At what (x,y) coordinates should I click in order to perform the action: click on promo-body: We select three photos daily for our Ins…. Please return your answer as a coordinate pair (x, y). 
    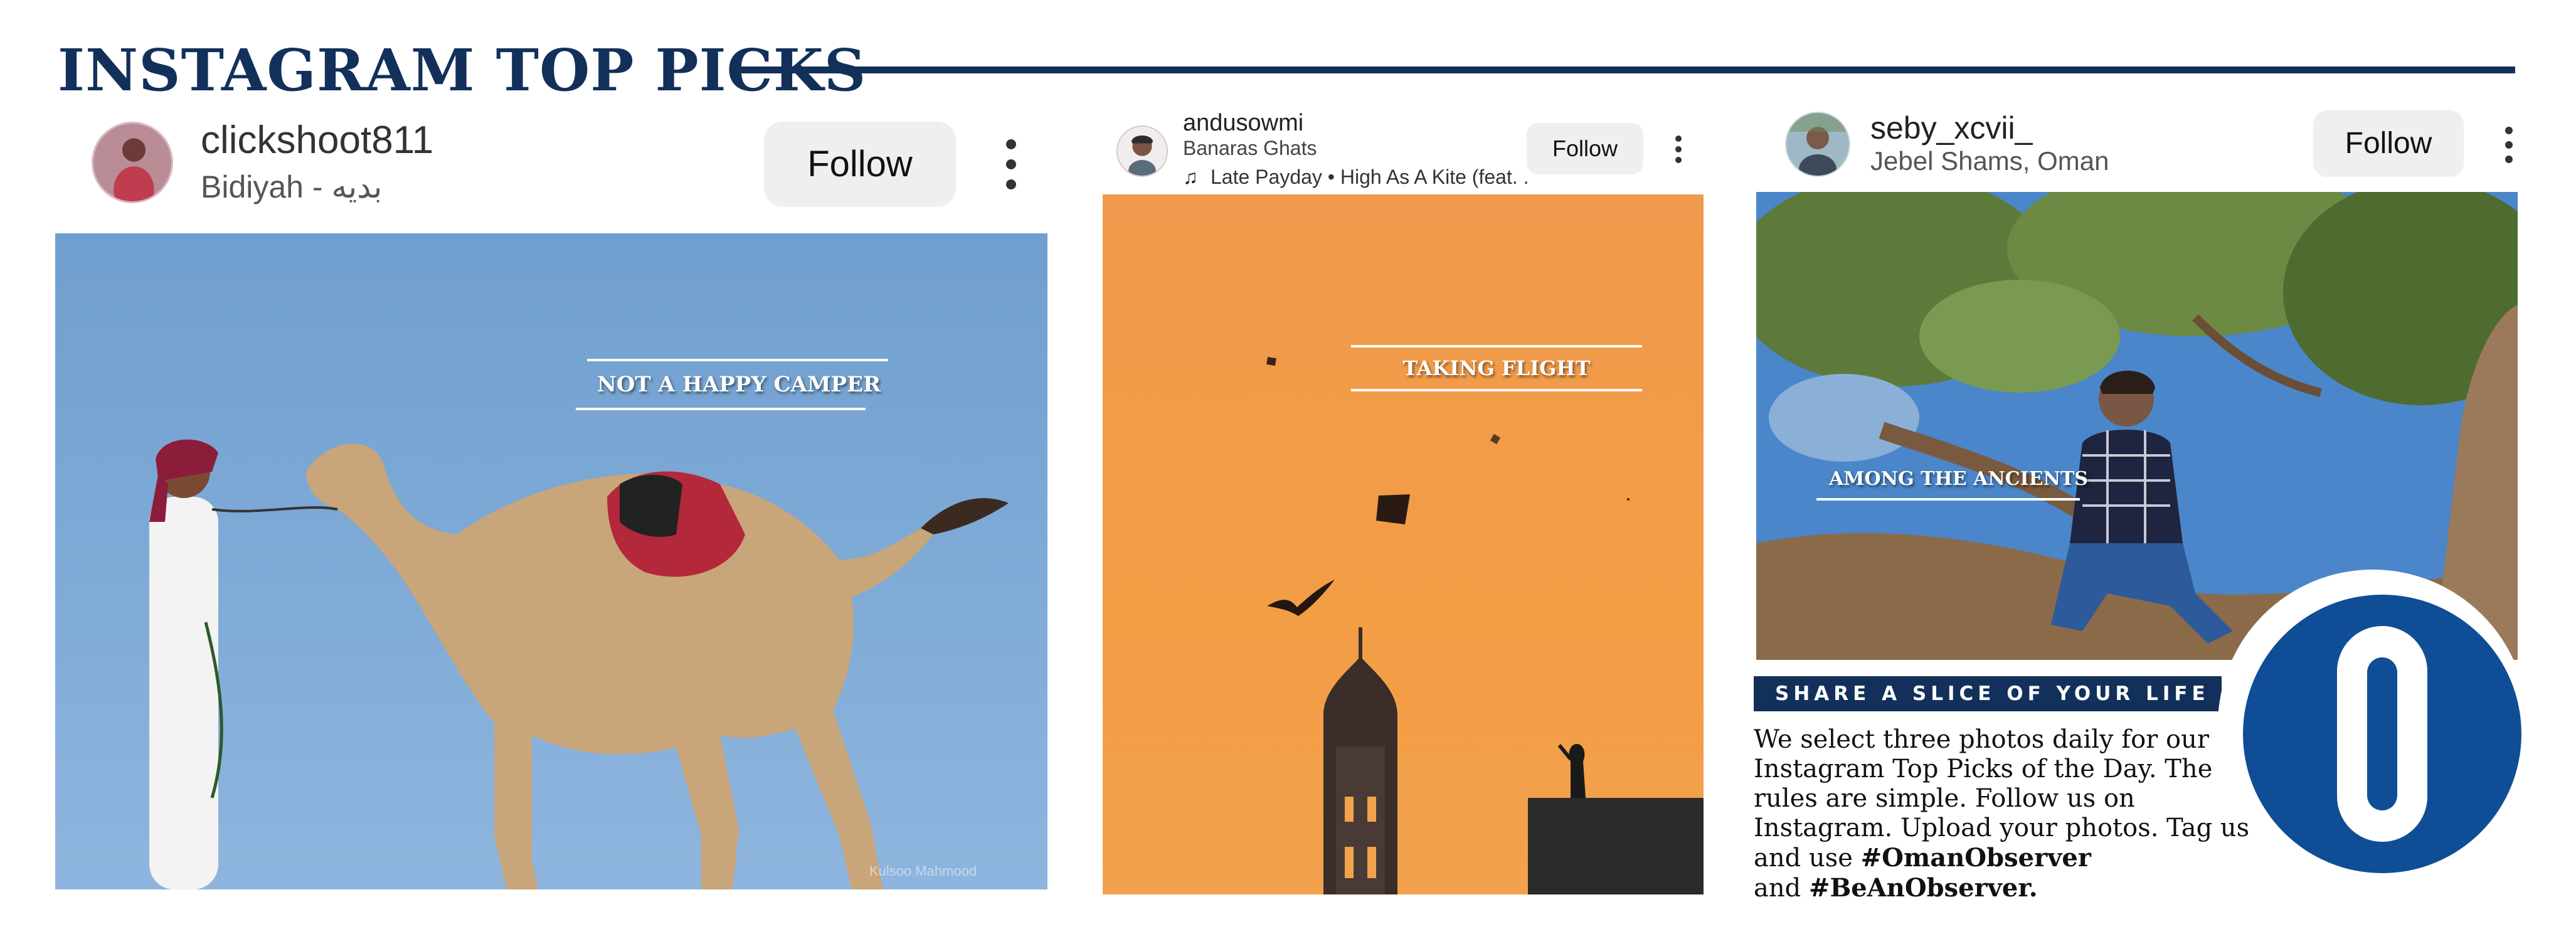
    Looking at the image, I should click on (2011, 814).